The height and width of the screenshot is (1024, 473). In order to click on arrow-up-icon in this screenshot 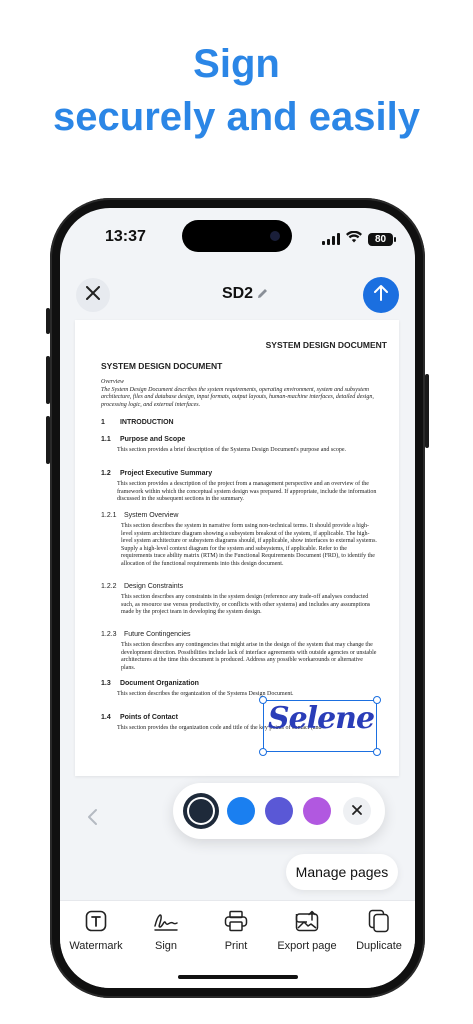, I will do `click(381, 295)`.